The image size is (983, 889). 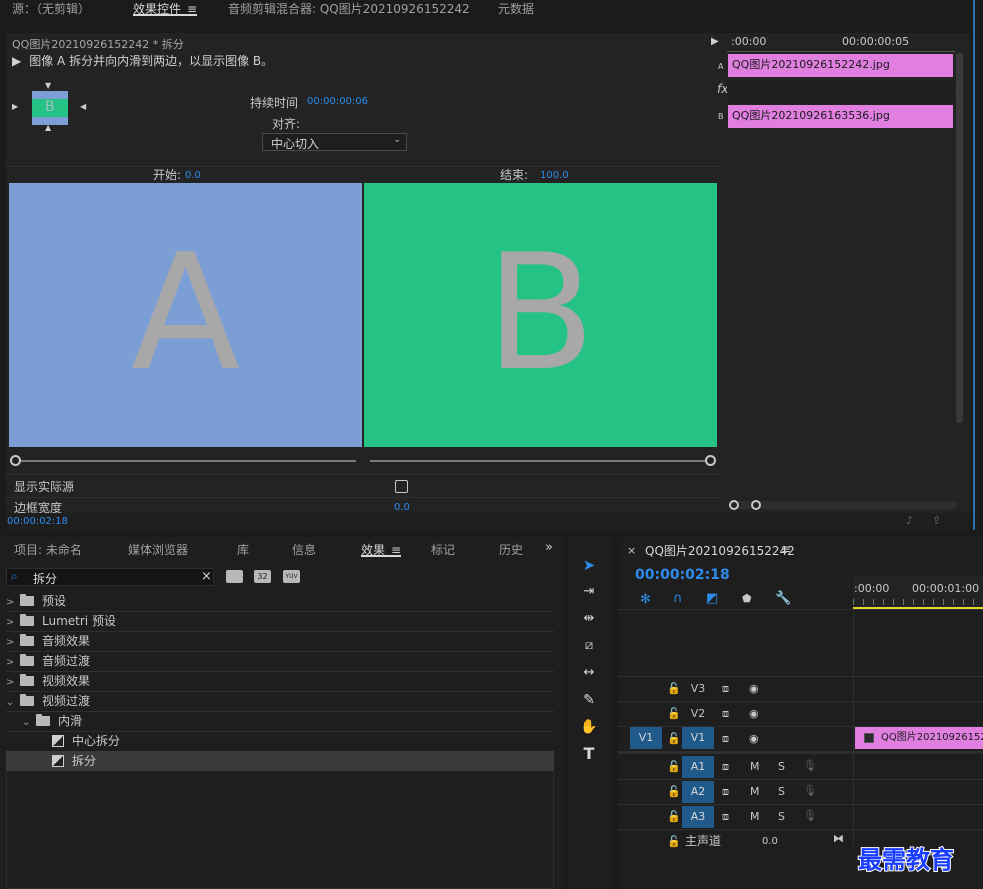 I want to click on timeline-timecode: 00:00:02:18, so click(x=682, y=575).